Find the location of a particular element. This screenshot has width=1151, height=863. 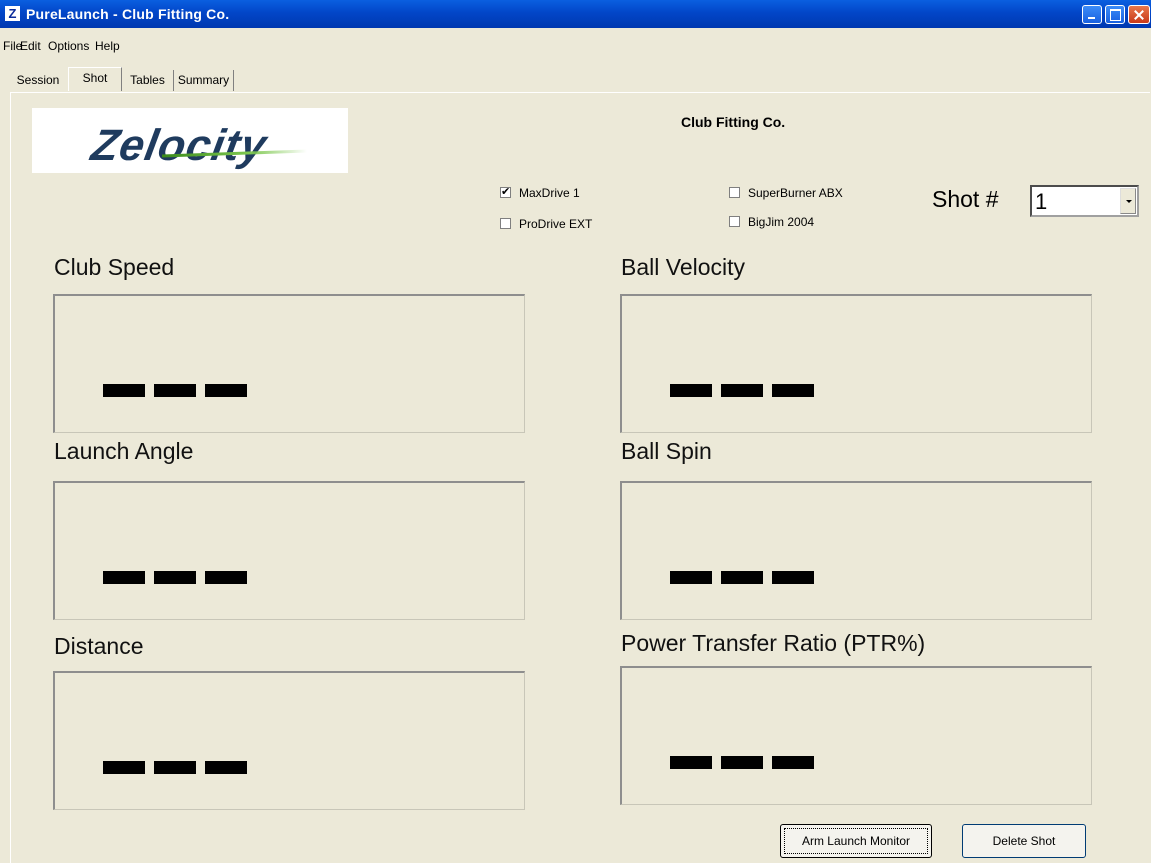

distance-display is located at coordinates (289, 740).